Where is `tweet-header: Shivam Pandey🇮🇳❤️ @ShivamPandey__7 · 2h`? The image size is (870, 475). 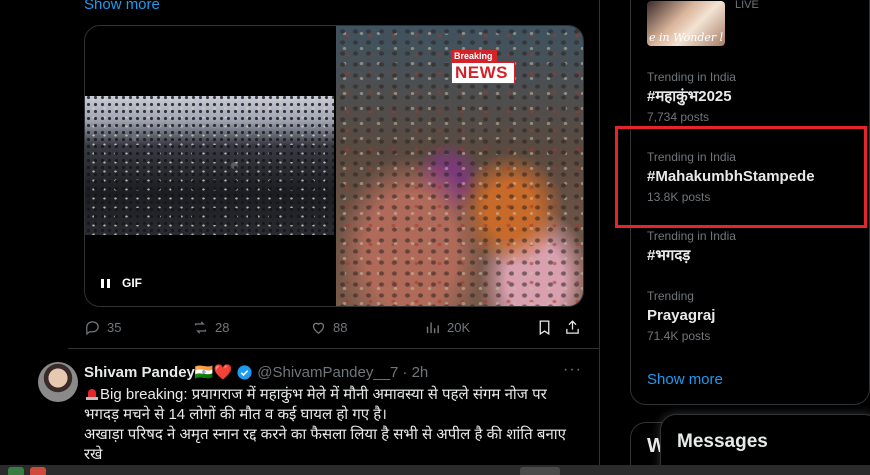
tweet-header: Shivam Pandey🇮🇳❤️ @ShivamPandey__7 · 2h is located at coordinates (256, 372).